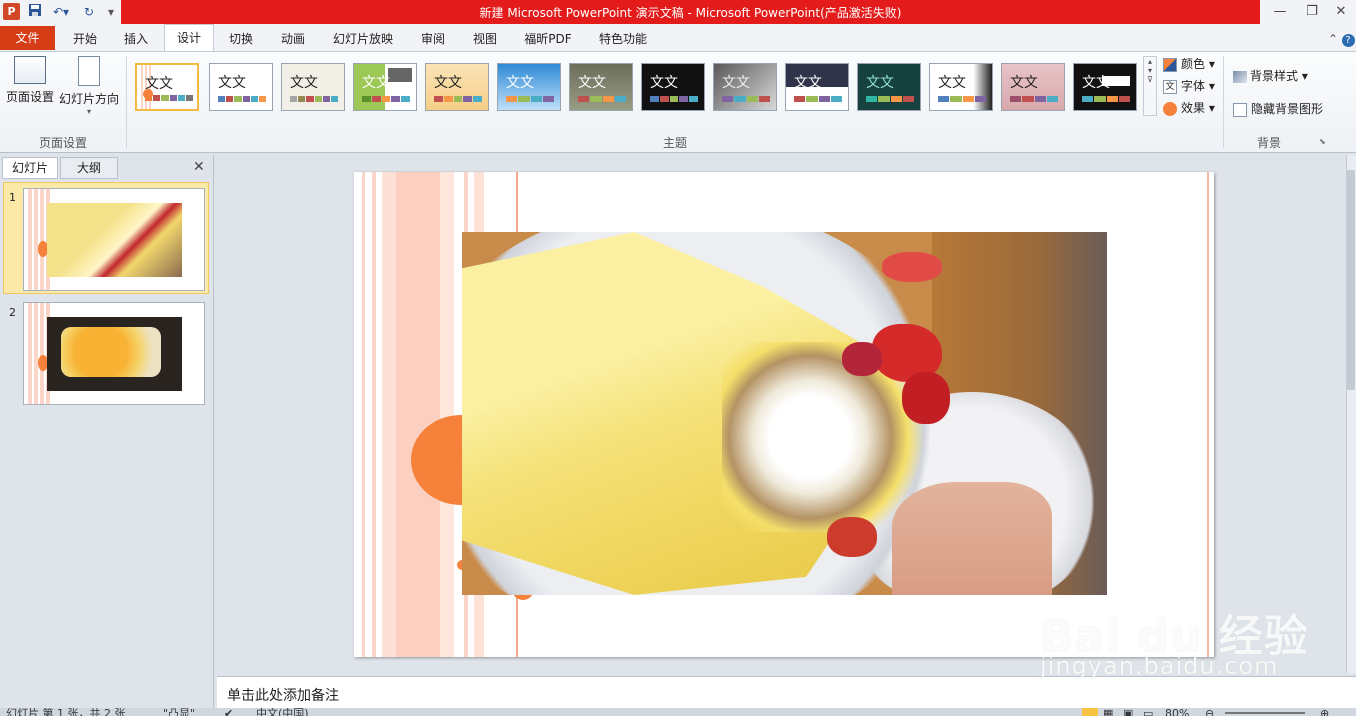  What do you see at coordinates (111, 12) in the screenshot?
I see `customize-qat-icon: ▾` at bounding box center [111, 12].